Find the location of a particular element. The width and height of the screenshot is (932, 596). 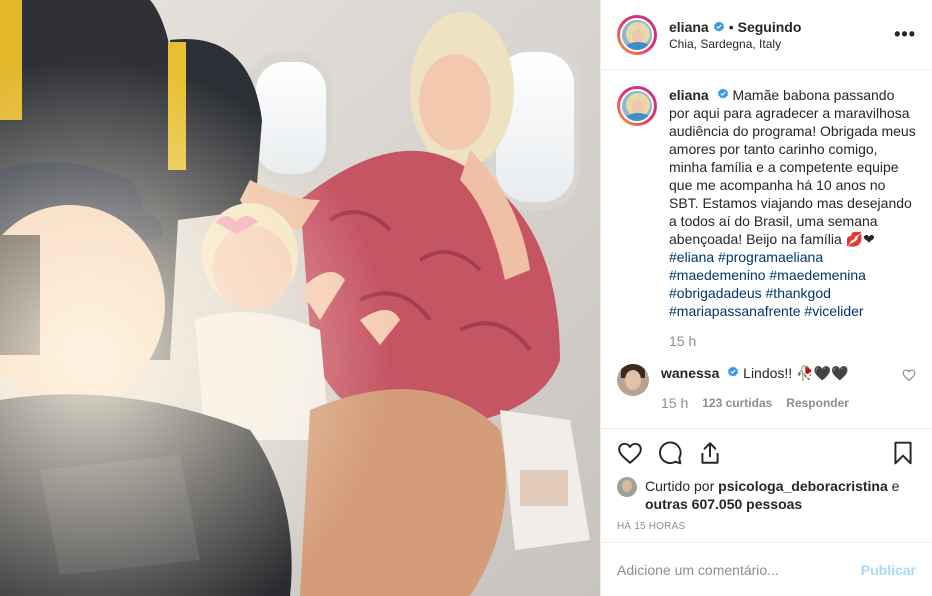

comment-input is located at coordinates (739, 569).